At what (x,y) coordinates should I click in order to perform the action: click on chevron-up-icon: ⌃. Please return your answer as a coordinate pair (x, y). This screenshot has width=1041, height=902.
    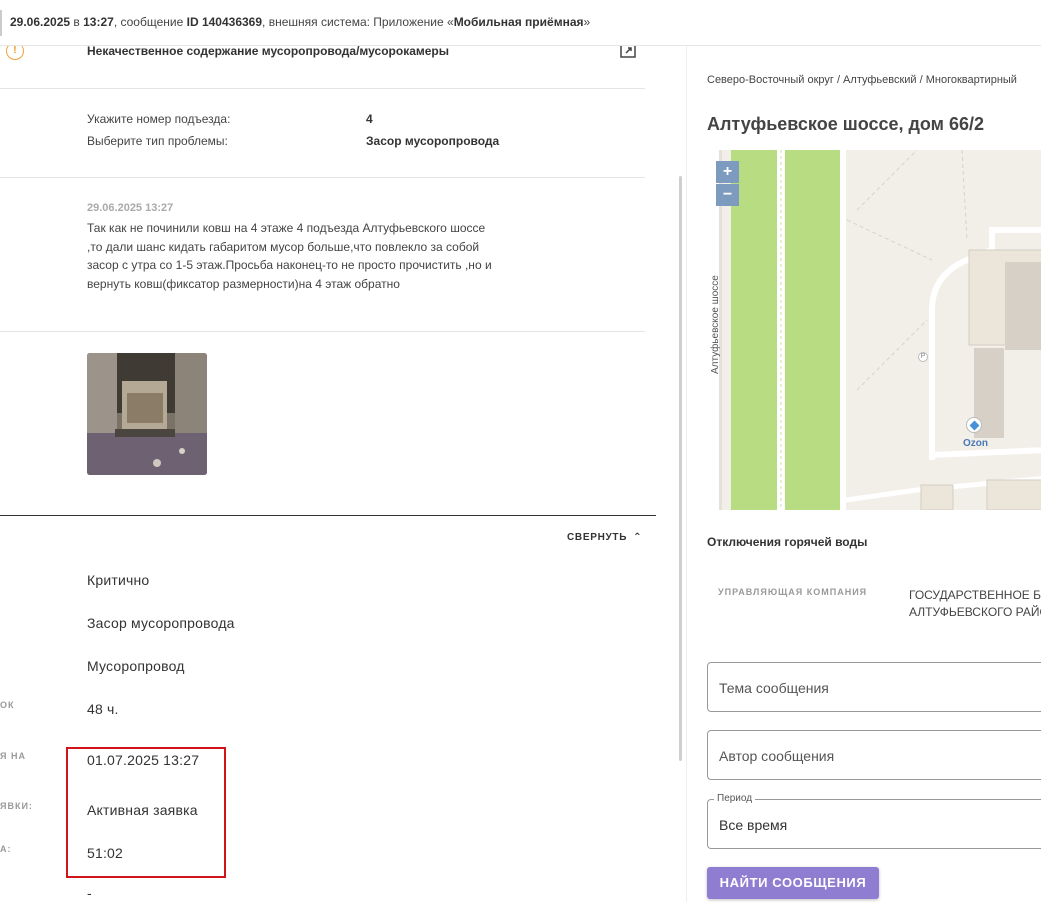
    Looking at the image, I should click on (638, 537).